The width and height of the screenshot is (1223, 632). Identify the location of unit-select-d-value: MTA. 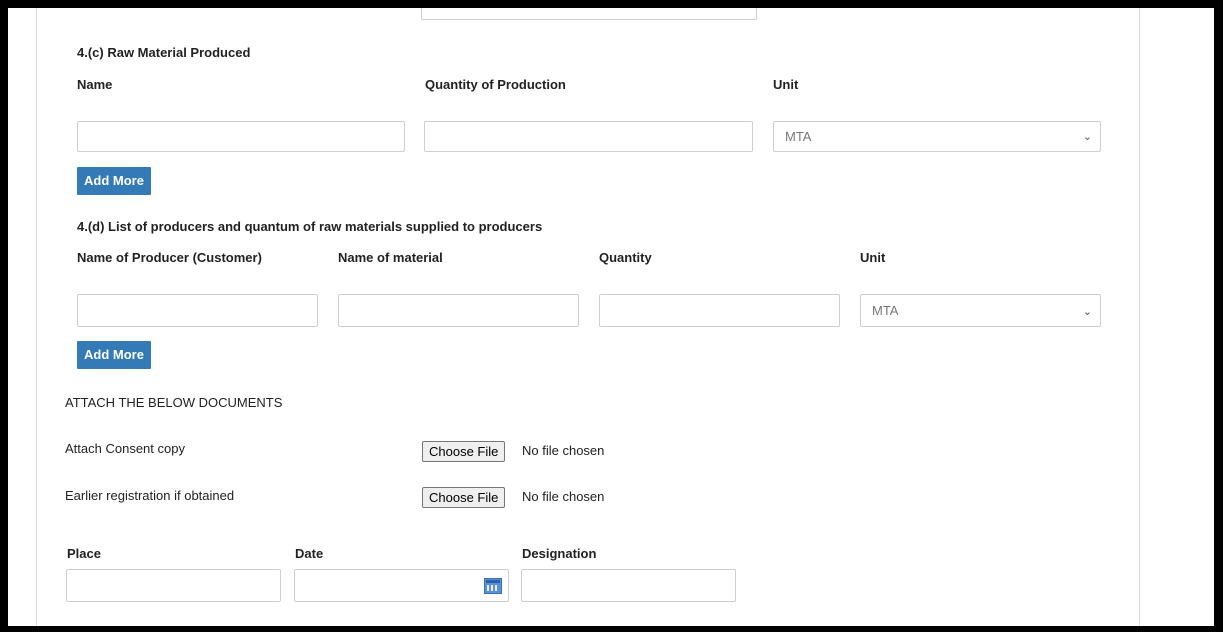
(885, 310).